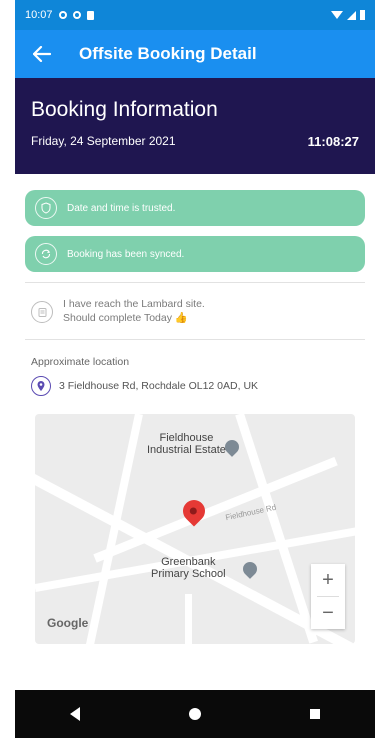  Describe the element at coordinates (351, 15) in the screenshot. I see `signal-icon` at that location.